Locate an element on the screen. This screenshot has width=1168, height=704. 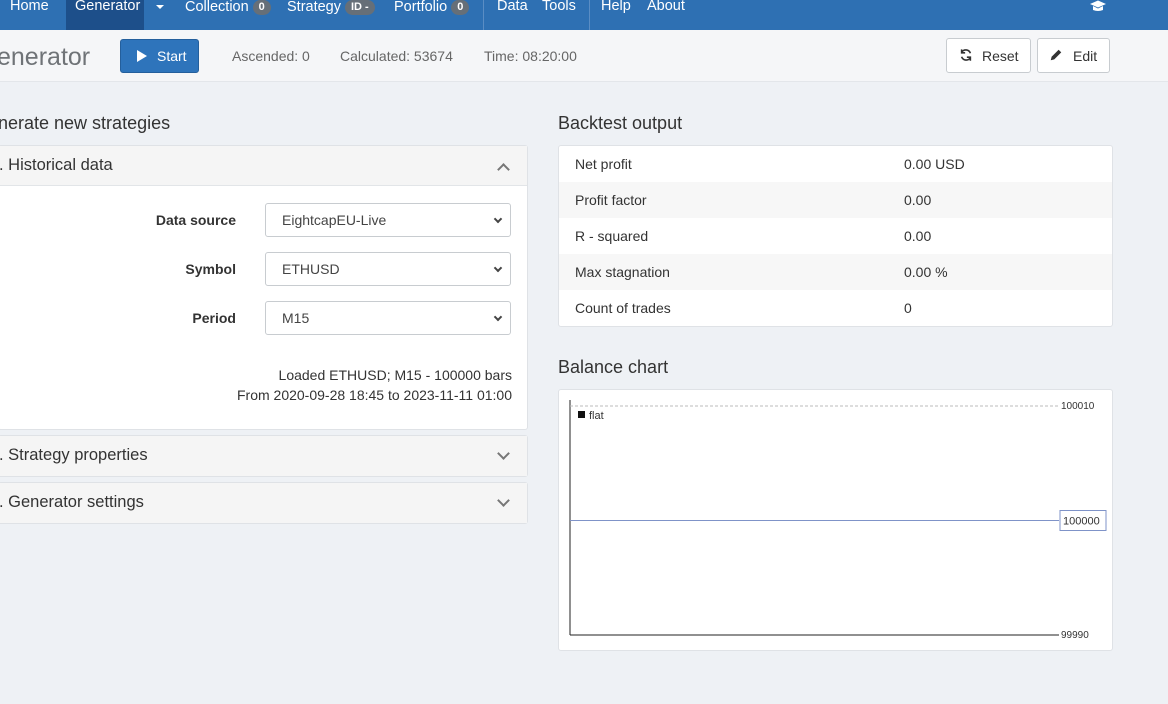
nav-collection: Collection 0 is located at coordinates (228, 15).